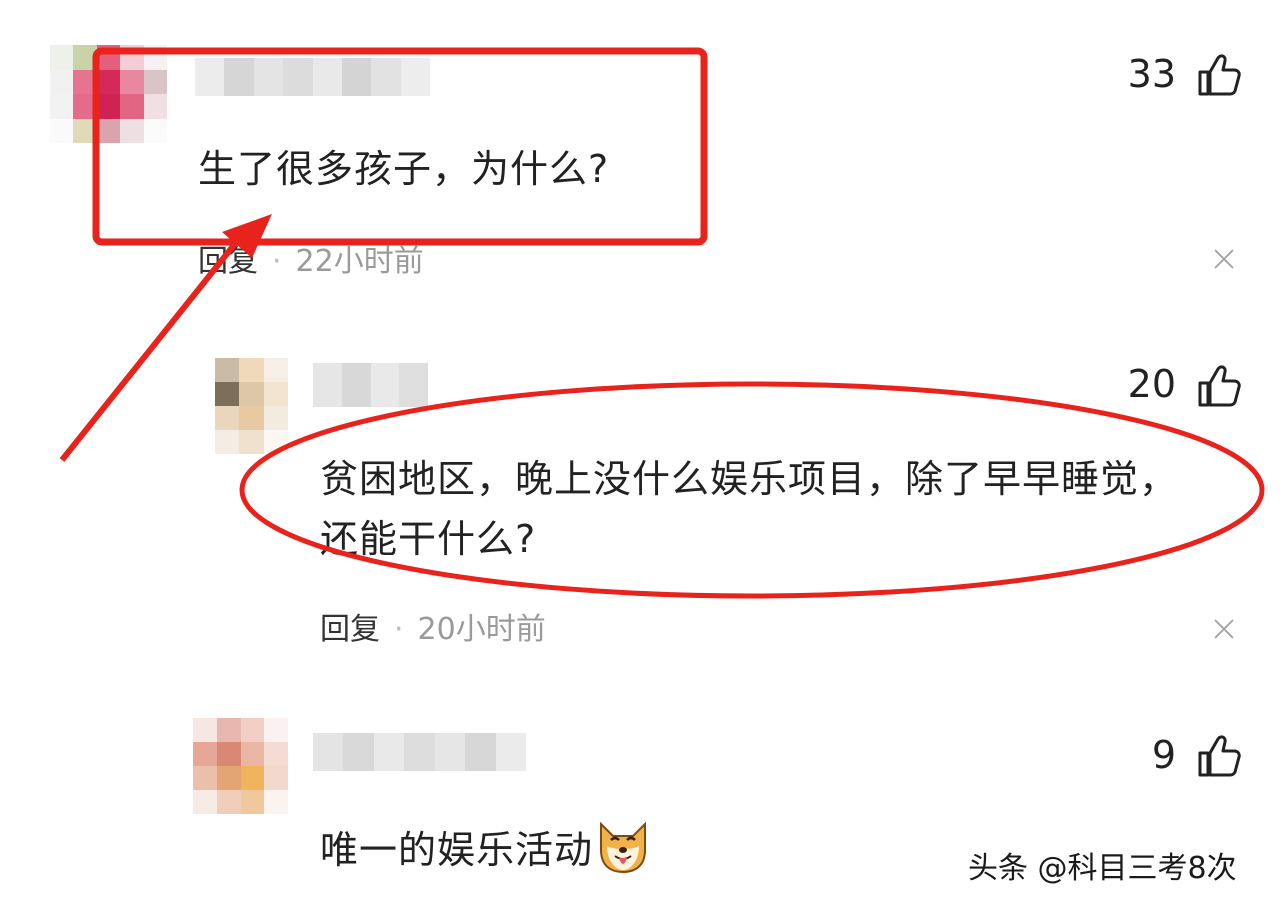 This screenshot has height=906, width=1286. I want to click on comment-meta: 回复 · 20小时前, so click(433, 626).